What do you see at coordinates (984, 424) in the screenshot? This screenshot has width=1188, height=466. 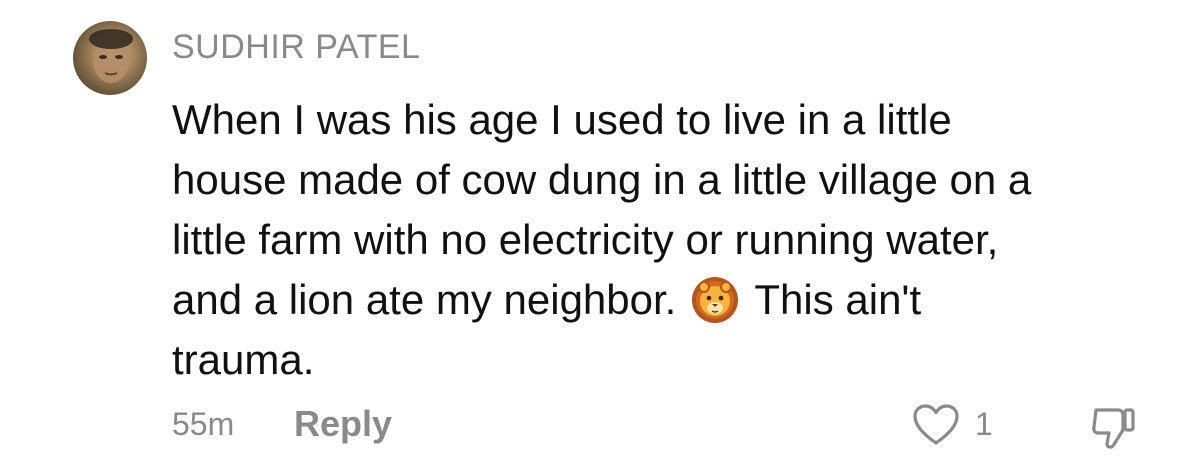 I see `like-count: 1` at bounding box center [984, 424].